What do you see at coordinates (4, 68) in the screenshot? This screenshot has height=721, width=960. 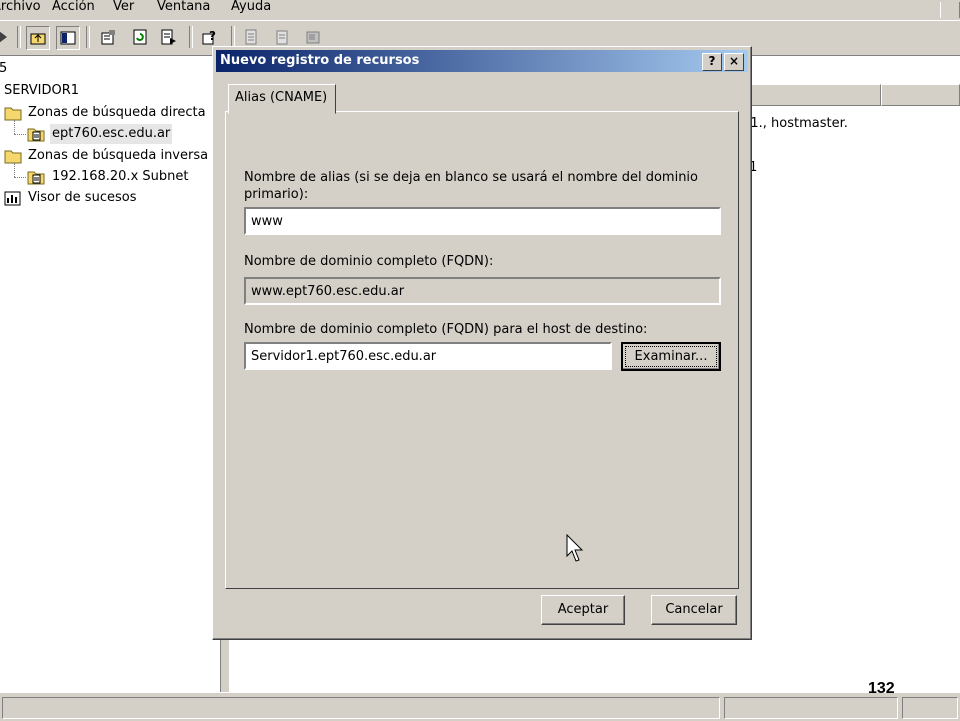 I see `tree-root-label: 5` at bounding box center [4, 68].